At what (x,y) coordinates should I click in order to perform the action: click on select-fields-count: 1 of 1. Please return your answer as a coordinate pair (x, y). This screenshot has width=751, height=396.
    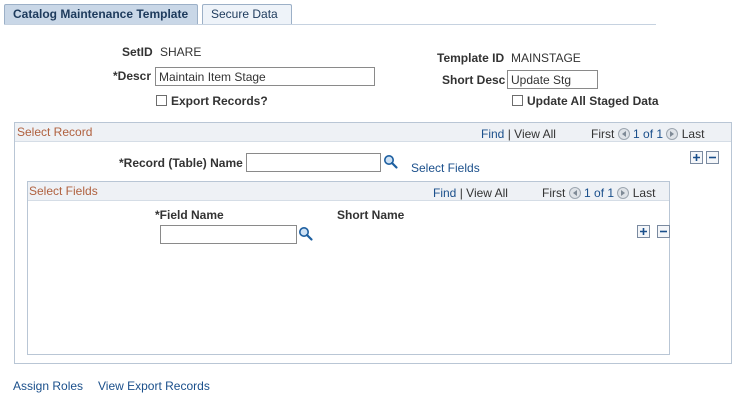
    Looking at the image, I should click on (599, 193).